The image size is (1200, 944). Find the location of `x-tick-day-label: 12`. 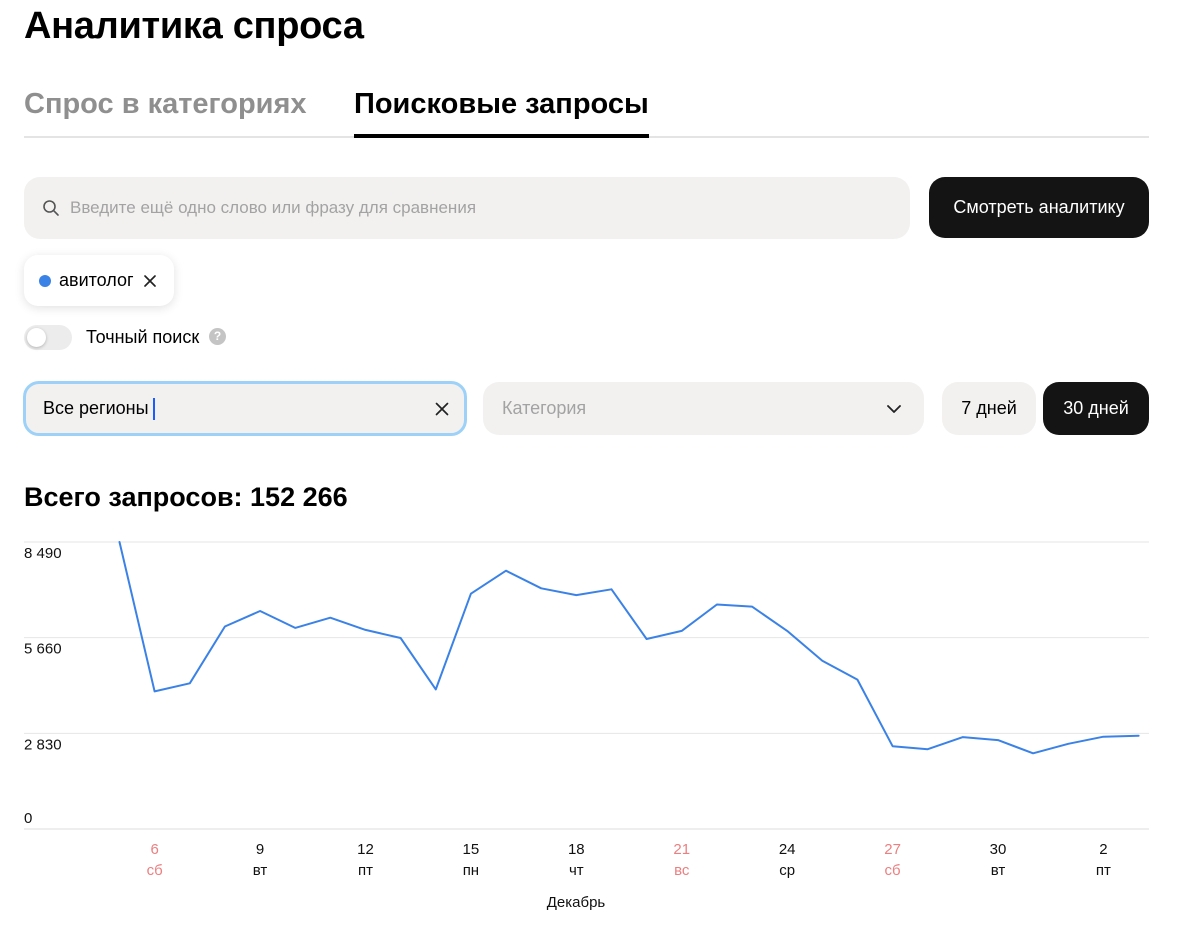

x-tick-day-label: 12 is located at coordinates (365, 849).